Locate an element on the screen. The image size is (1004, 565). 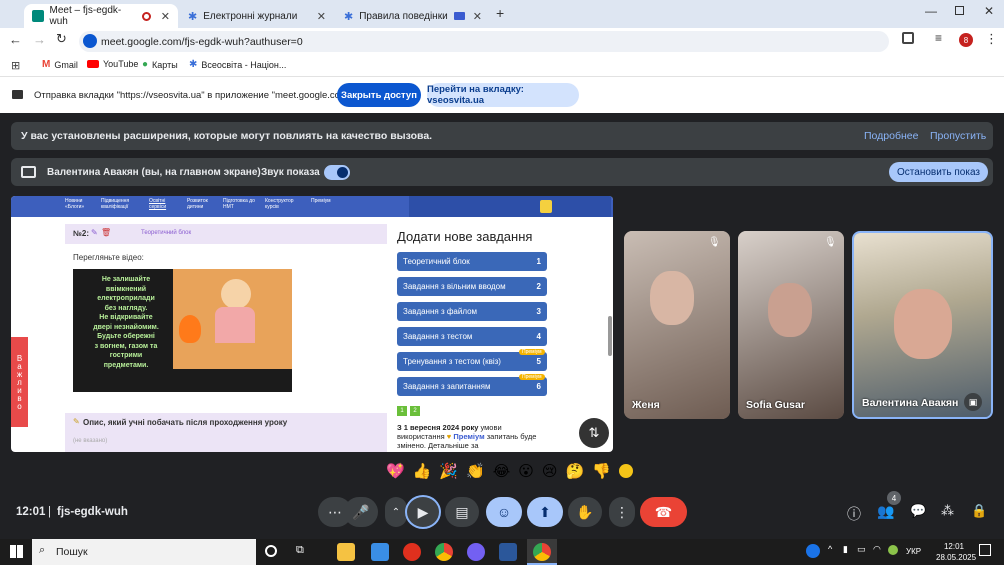
more-options-button: ⋮ is located at coordinates (622, 512).